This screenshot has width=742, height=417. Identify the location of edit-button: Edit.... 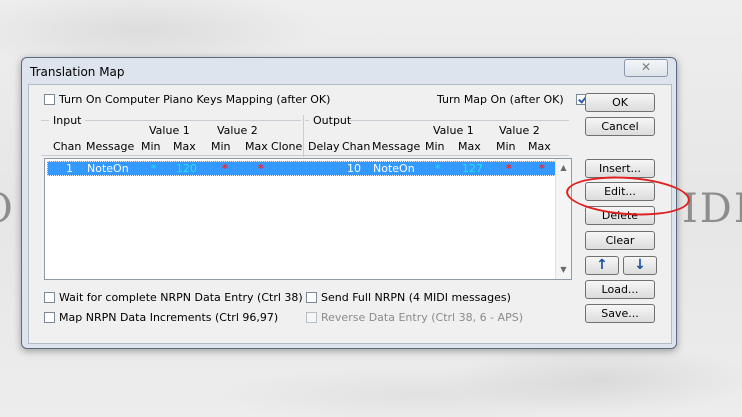
(620, 191).